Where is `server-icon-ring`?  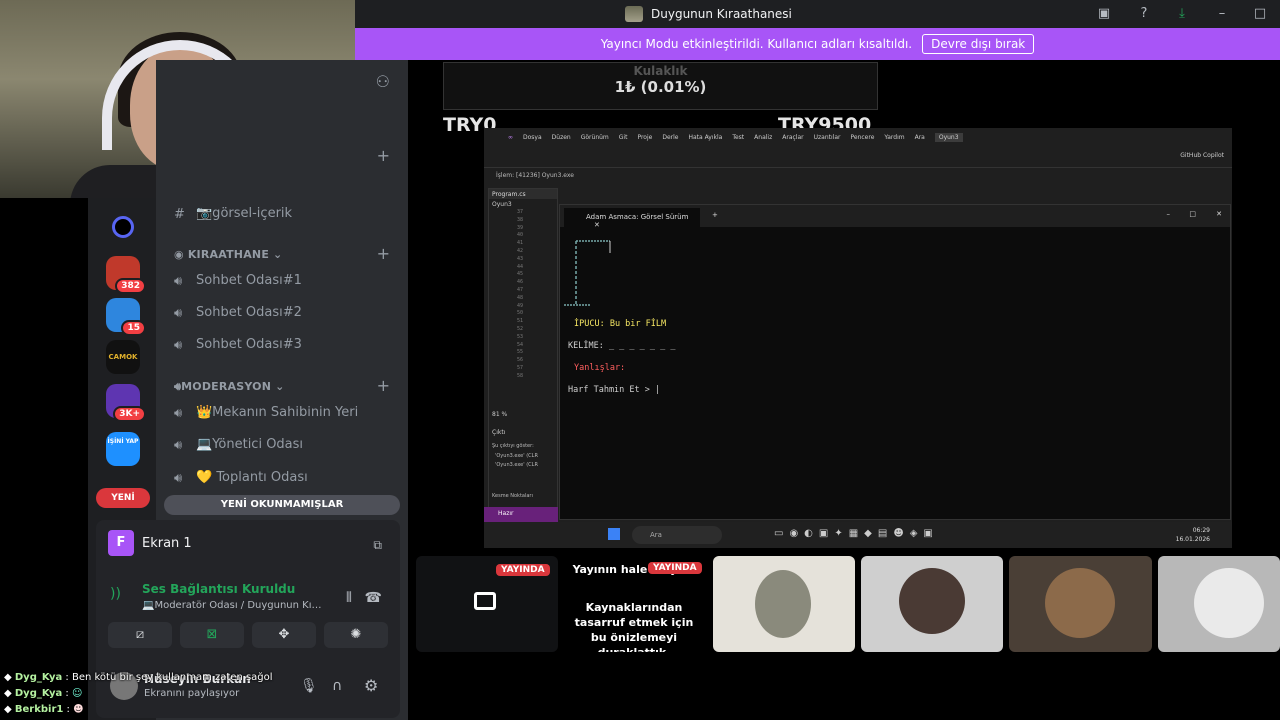 server-icon-ring is located at coordinates (123, 227).